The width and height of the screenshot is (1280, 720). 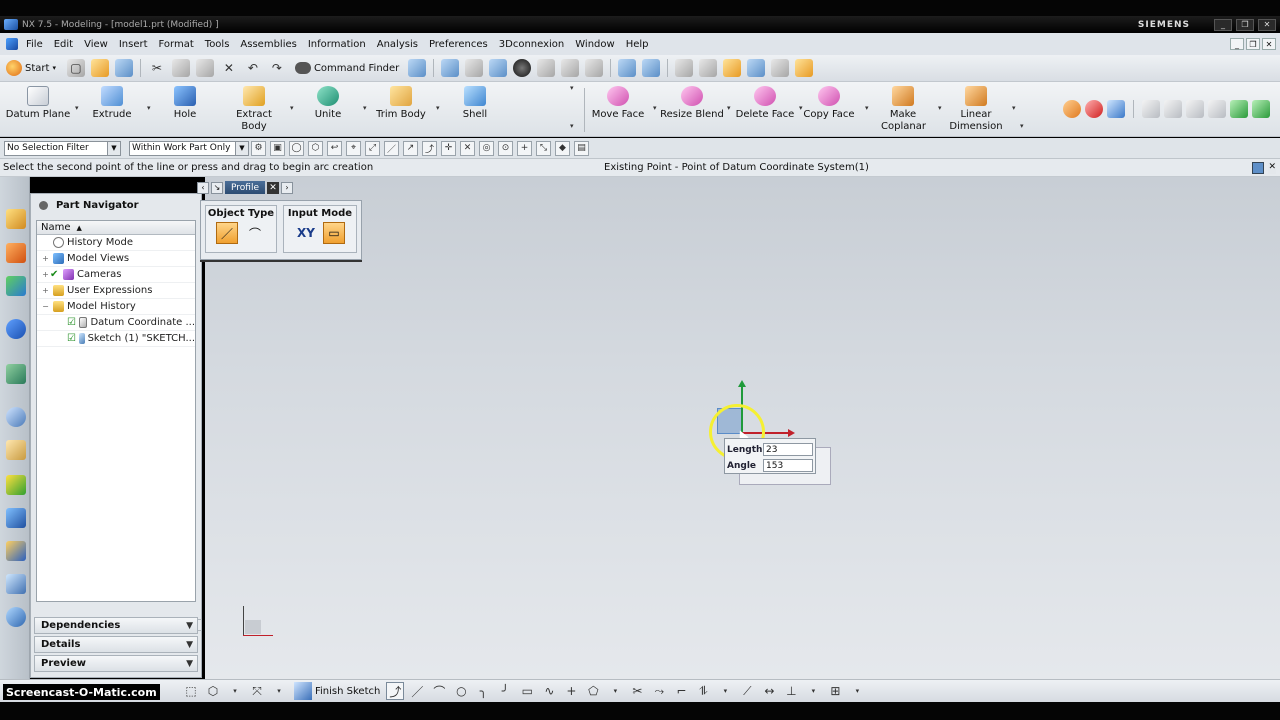 I want to click on show-hide-icon, so click(x=684, y=68).